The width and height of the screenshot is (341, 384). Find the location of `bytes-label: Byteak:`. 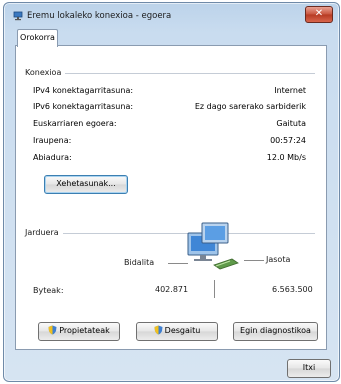

bytes-label: Byteak: is located at coordinates (48, 290).